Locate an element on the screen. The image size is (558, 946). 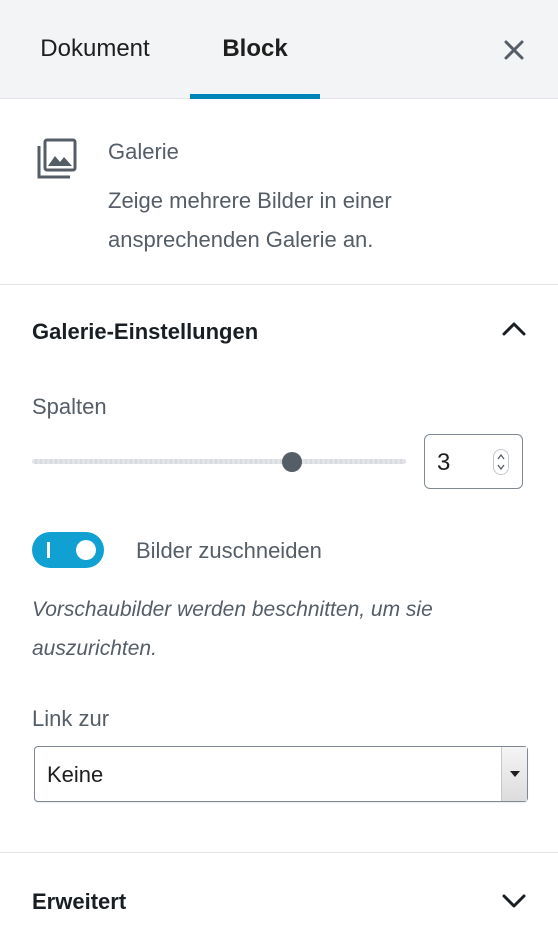
gallery-settings-toggle: Galerie-Einstellungen is located at coordinates (279, 331).